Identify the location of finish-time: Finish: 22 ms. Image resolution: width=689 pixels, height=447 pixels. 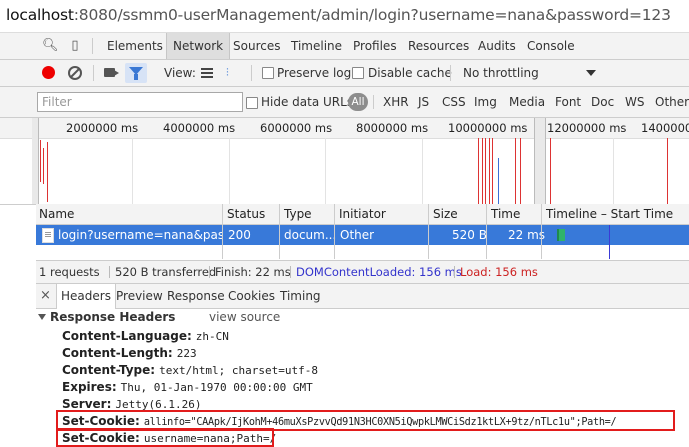
(253, 272).